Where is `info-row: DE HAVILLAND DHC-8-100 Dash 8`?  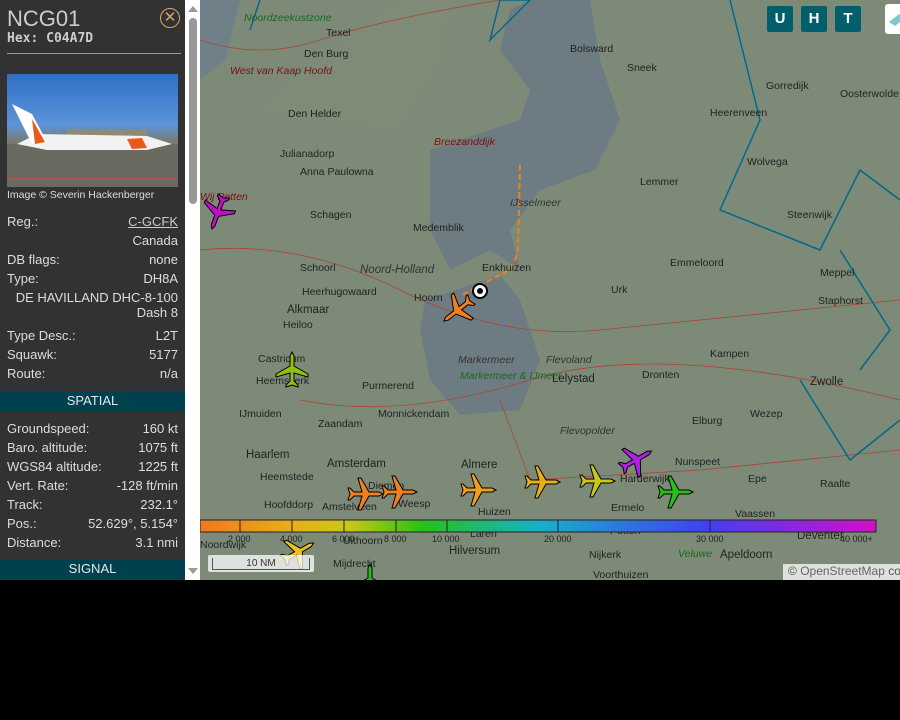
info-row: DE HAVILLAND DHC-8-100 Dash 8 is located at coordinates (92, 305).